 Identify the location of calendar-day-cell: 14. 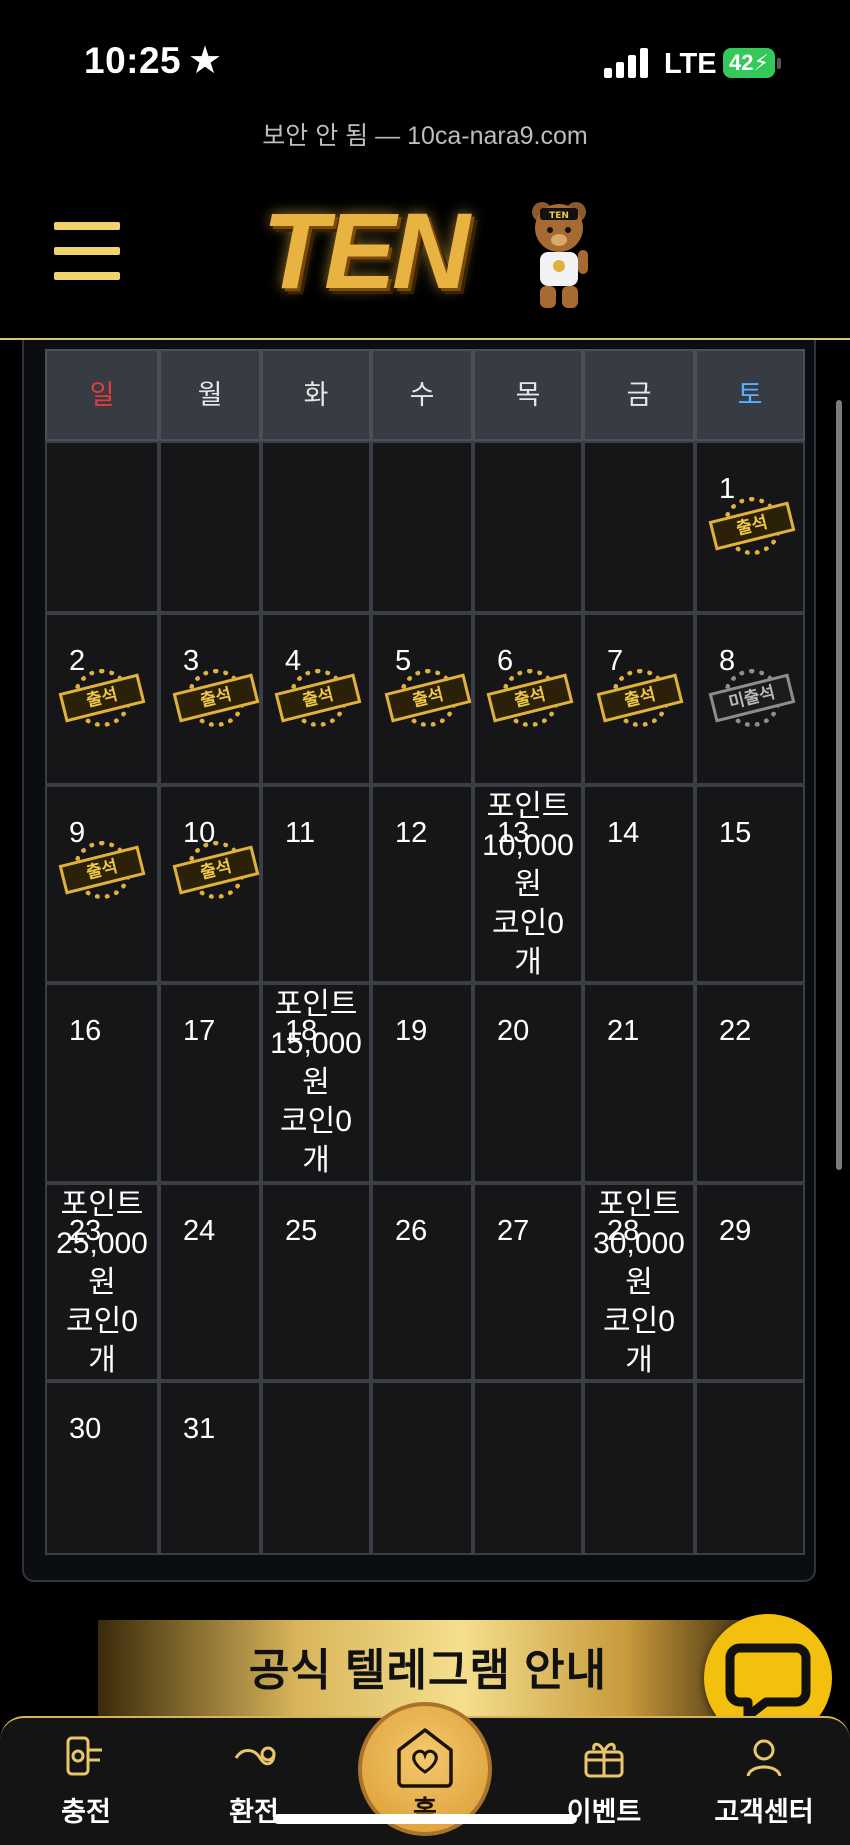
(639, 884).